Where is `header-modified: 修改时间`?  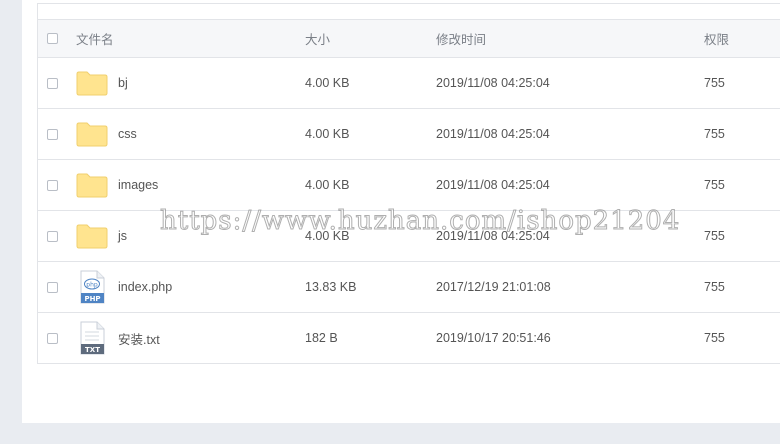
header-modified: 修改时间 is located at coordinates (461, 38).